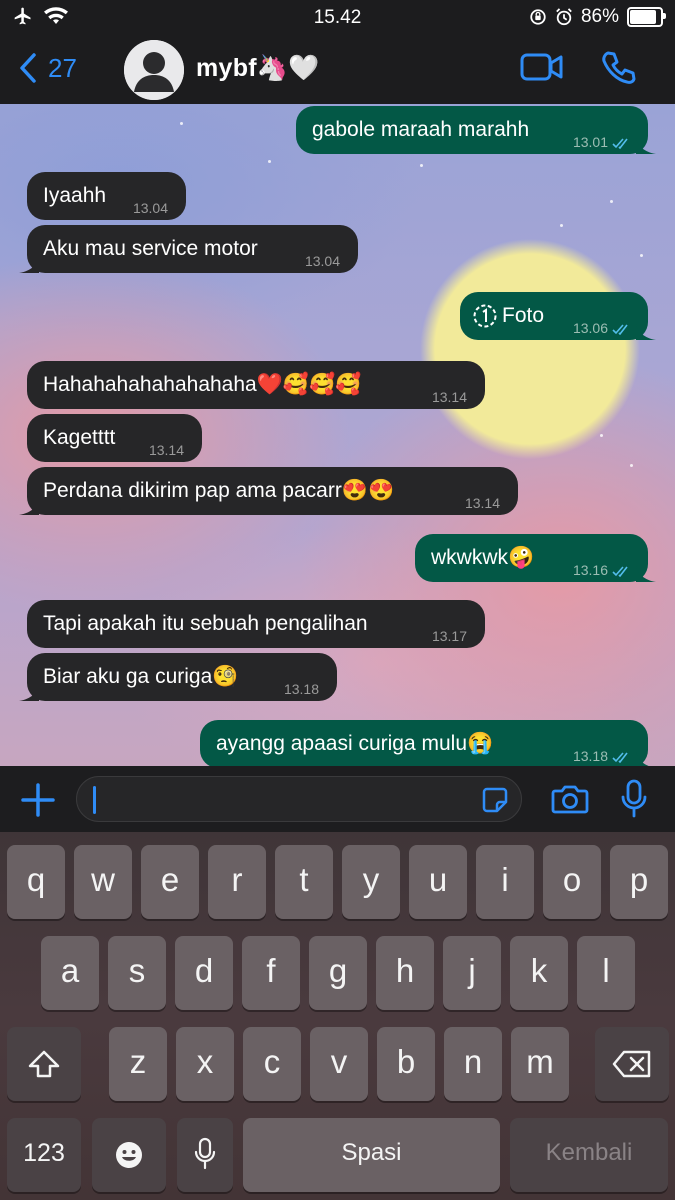 The width and height of the screenshot is (675, 1200). What do you see at coordinates (44, 1155) in the screenshot?
I see `numbers-key: 123` at bounding box center [44, 1155].